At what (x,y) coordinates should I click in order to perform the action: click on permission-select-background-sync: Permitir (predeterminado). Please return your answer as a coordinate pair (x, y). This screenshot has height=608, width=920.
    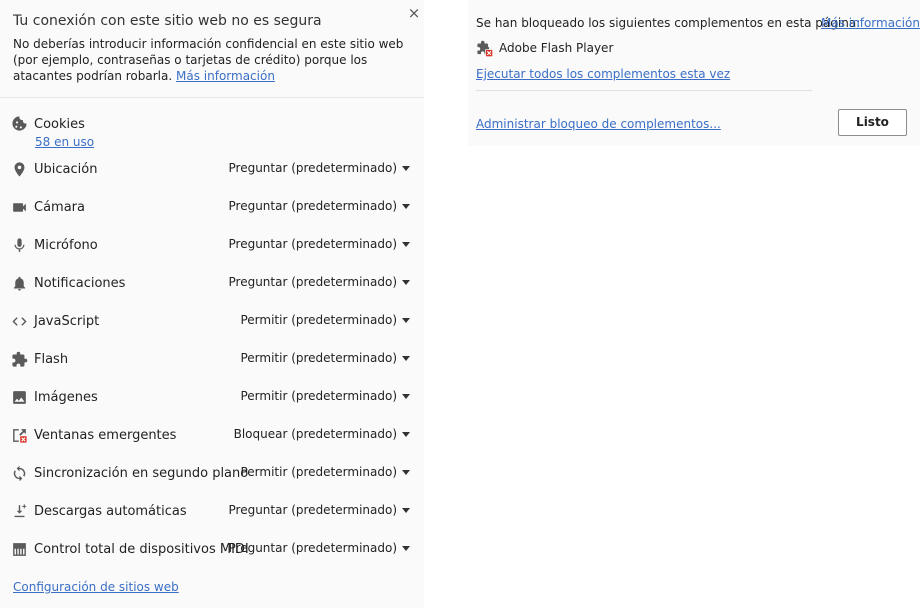
    Looking at the image, I should click on (325, 472).